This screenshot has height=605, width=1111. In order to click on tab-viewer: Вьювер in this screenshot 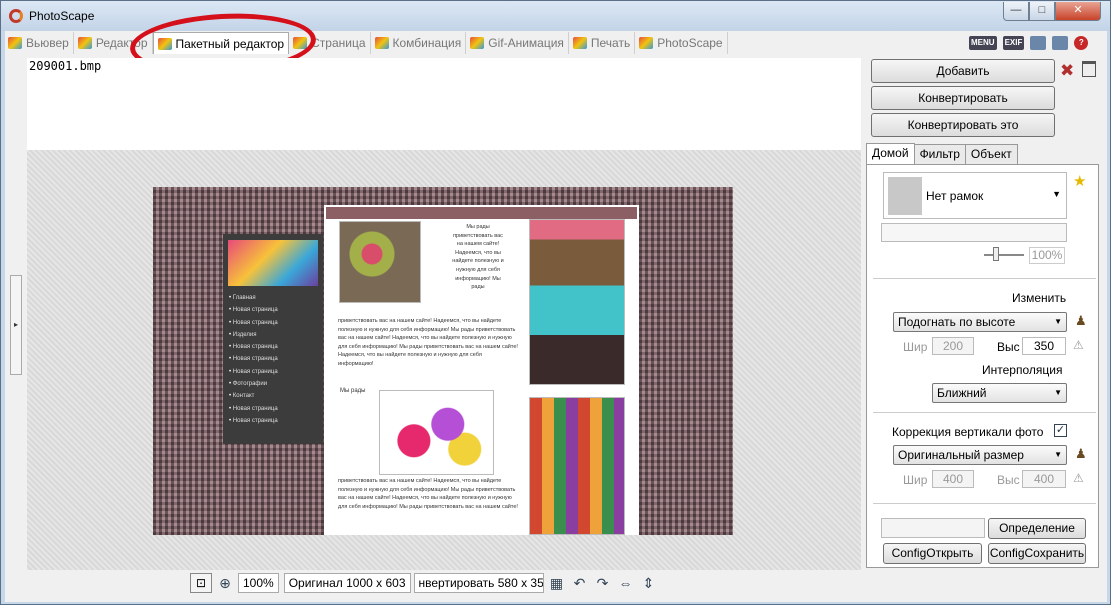, I will do `click(39, 43)`.